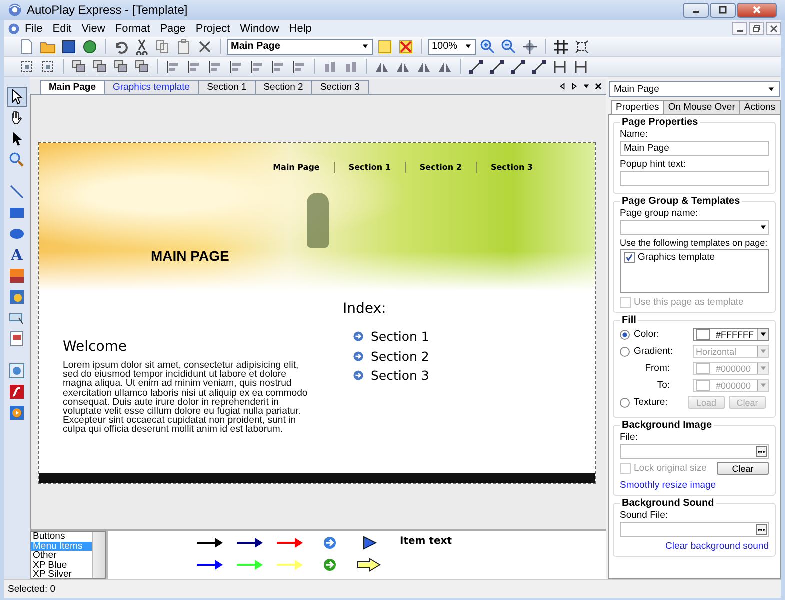 This screenshot has width=785, height=600. I want to click on menu-item: View, so click(93, 28).